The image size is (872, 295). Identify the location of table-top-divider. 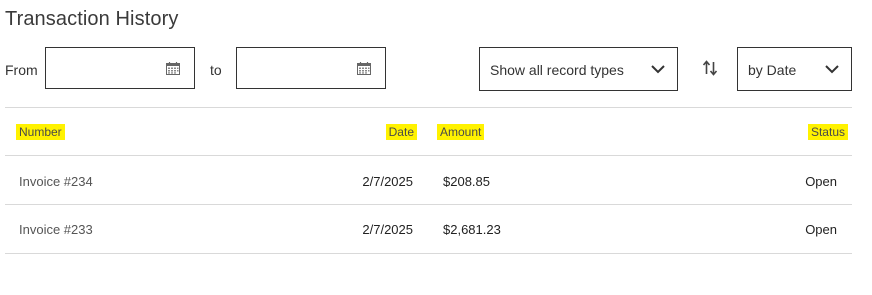
(428, 107).